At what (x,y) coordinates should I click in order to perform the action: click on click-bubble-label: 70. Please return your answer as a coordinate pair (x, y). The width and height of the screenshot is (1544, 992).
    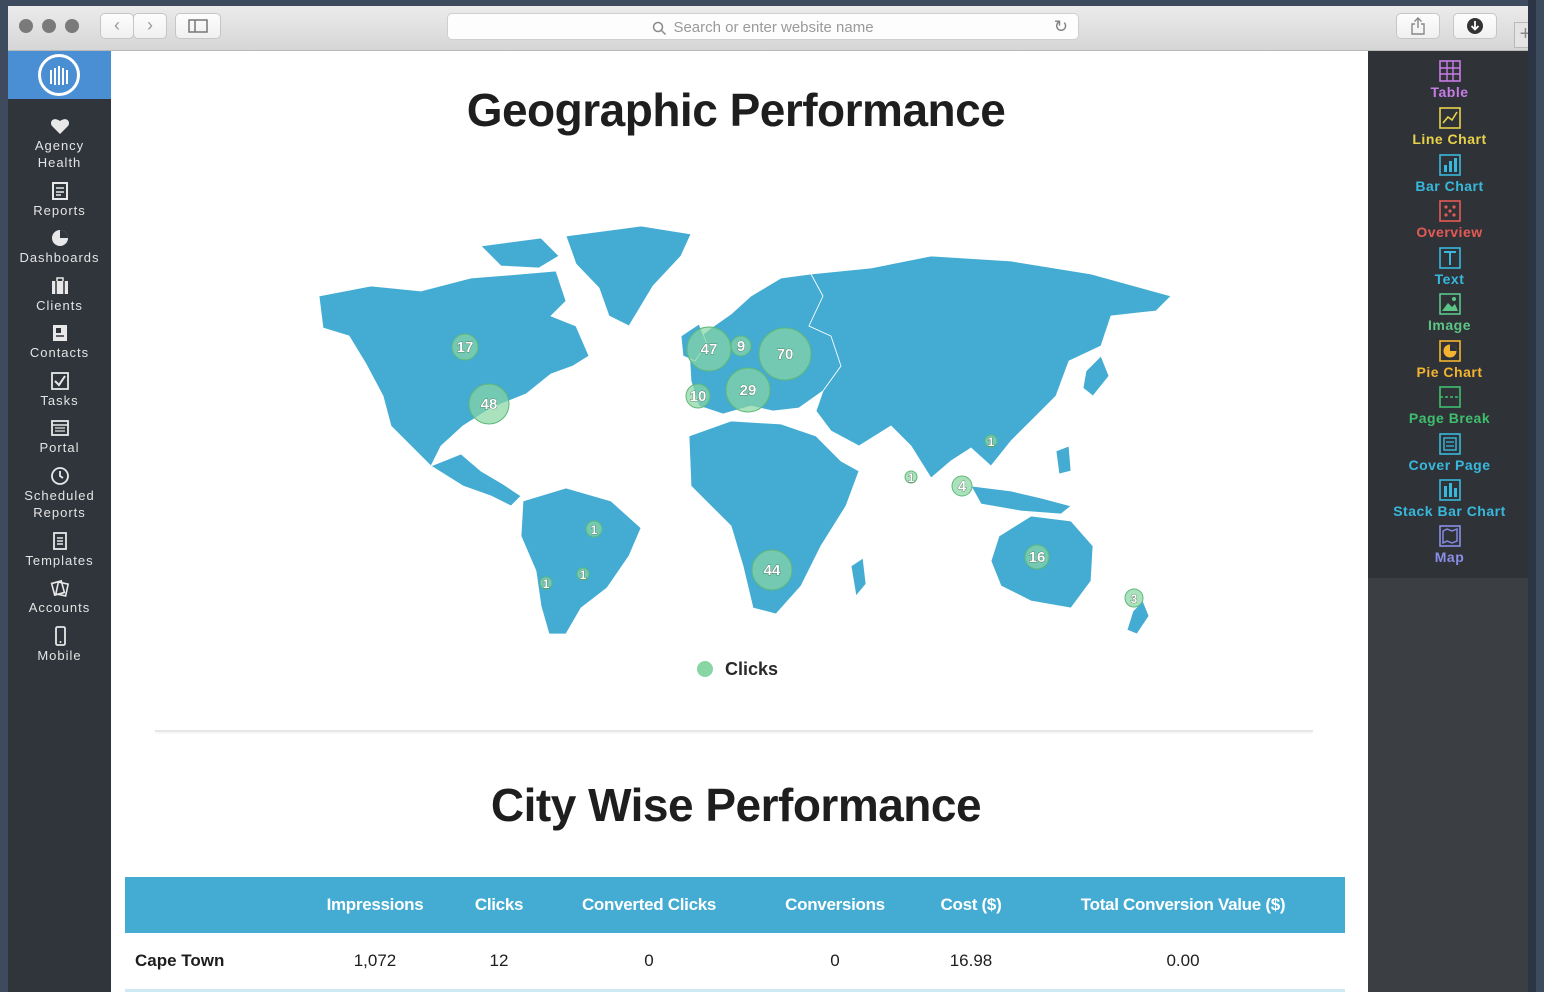
    Looking at the image, I should click on (785, 354).